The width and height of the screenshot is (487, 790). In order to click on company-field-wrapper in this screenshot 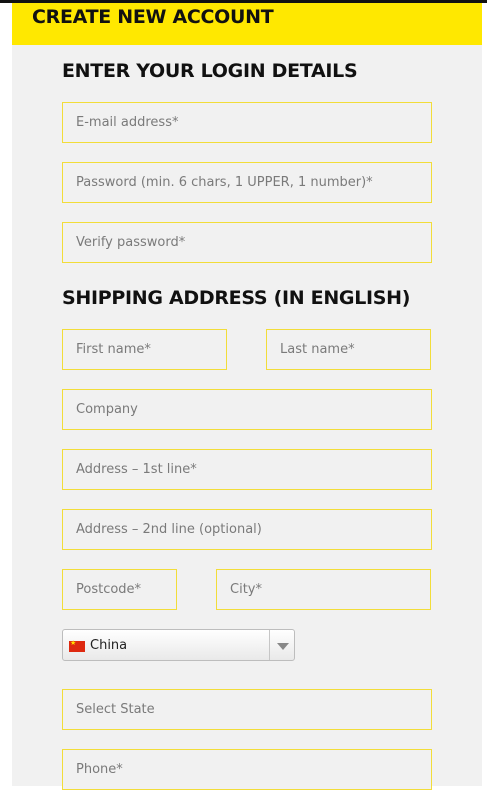, I will do `click(247, 409)`.